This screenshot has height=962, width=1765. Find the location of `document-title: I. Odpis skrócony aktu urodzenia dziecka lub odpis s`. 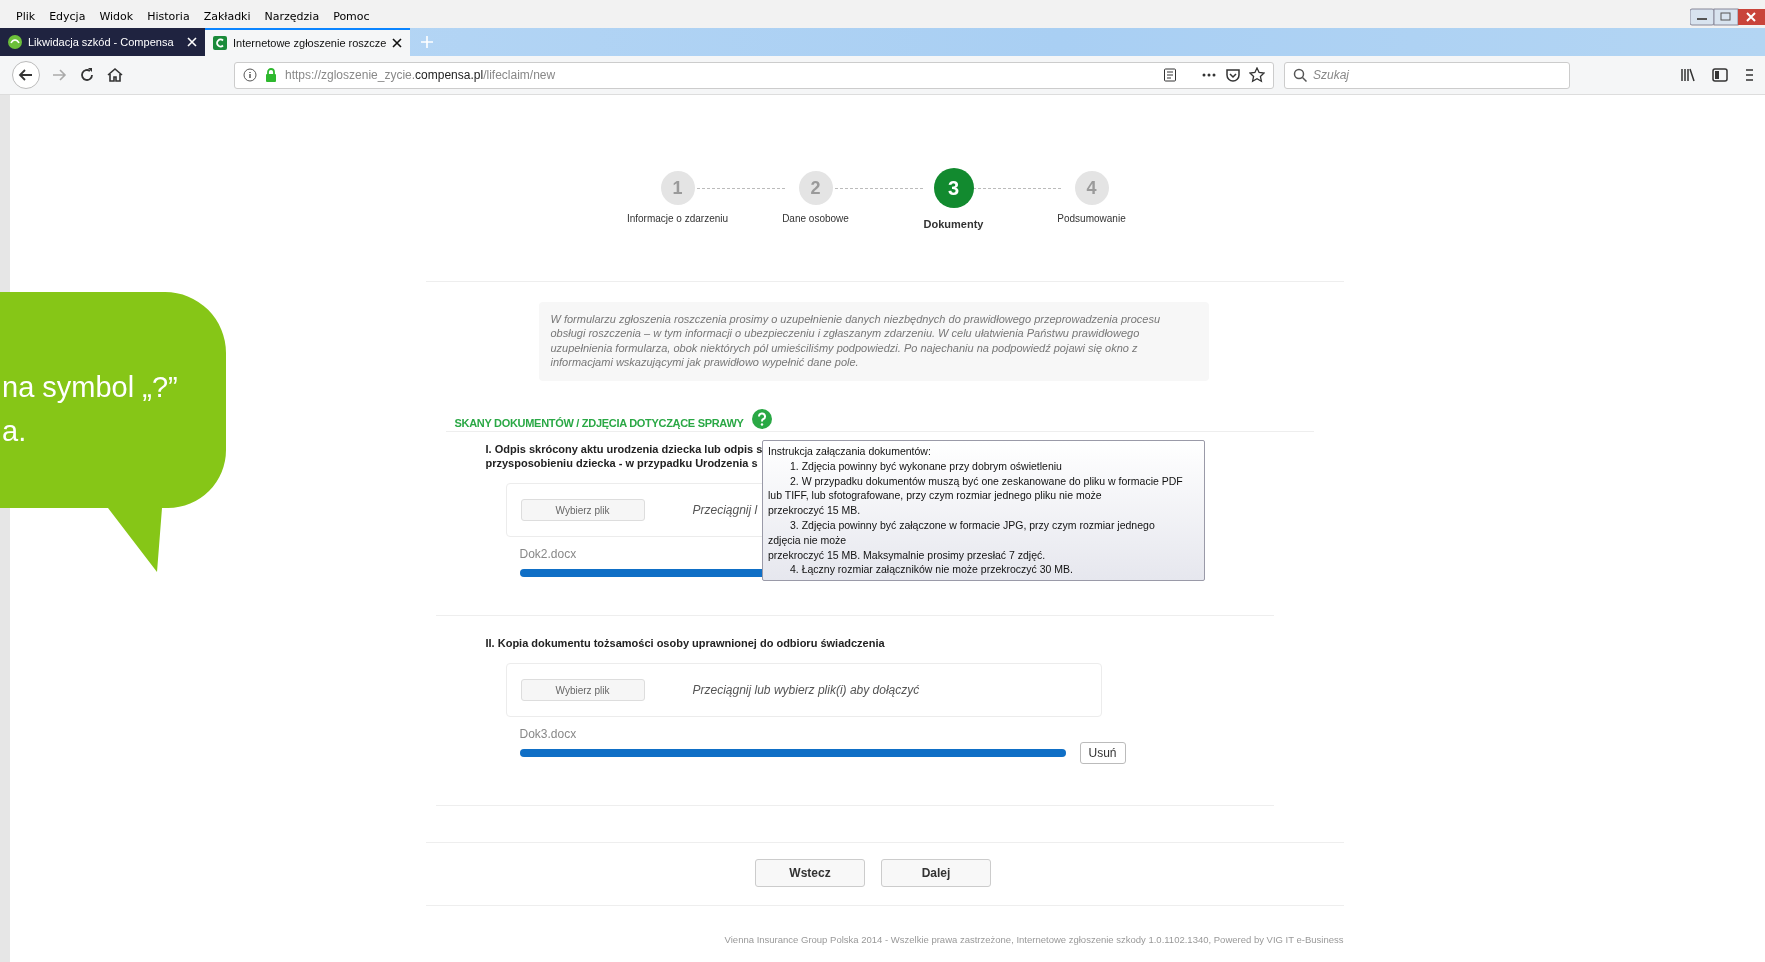

document-title: I. Odpis skrócony aktu urodzenia dziecka lub odpis s is located at coordinates (624, 449).